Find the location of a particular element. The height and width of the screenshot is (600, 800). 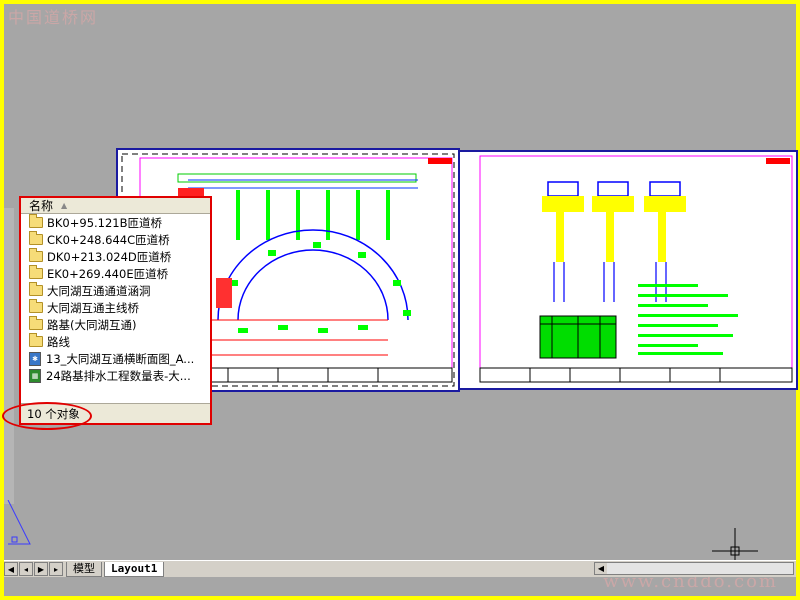

list-item-folder: 大同湖互通主线桥 is located at coordinates (115, 307).